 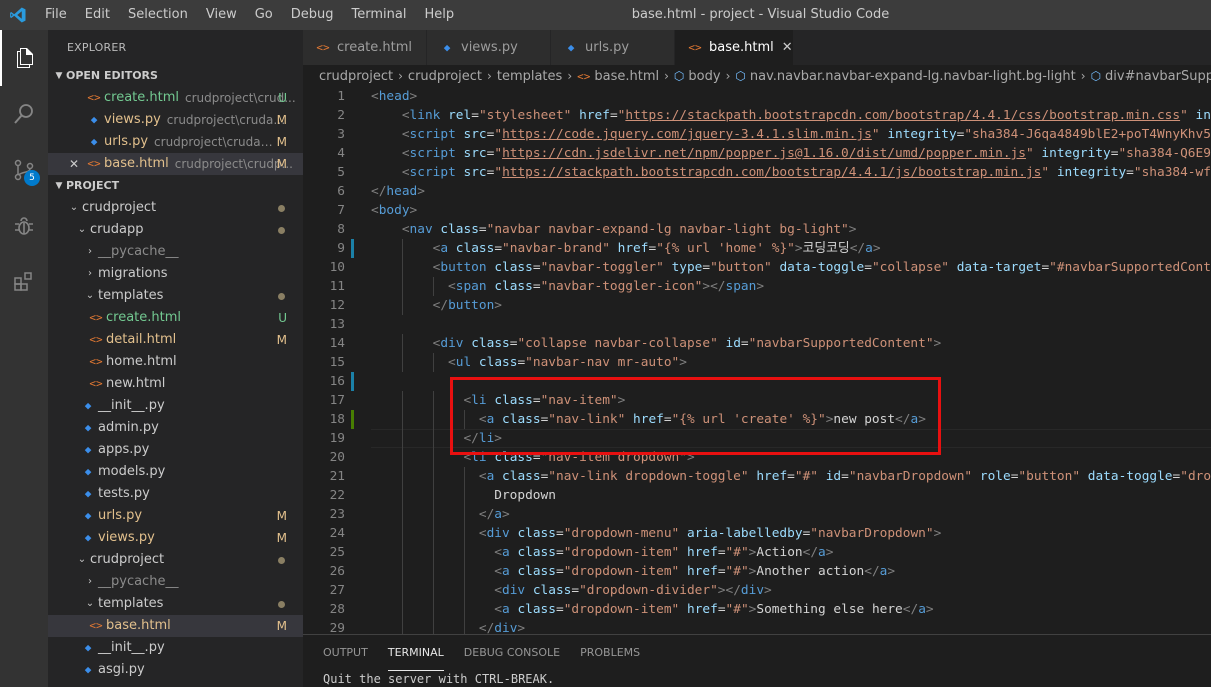 I want to click on tree-file: ◆ tests.py, so click(x=175, y=494).